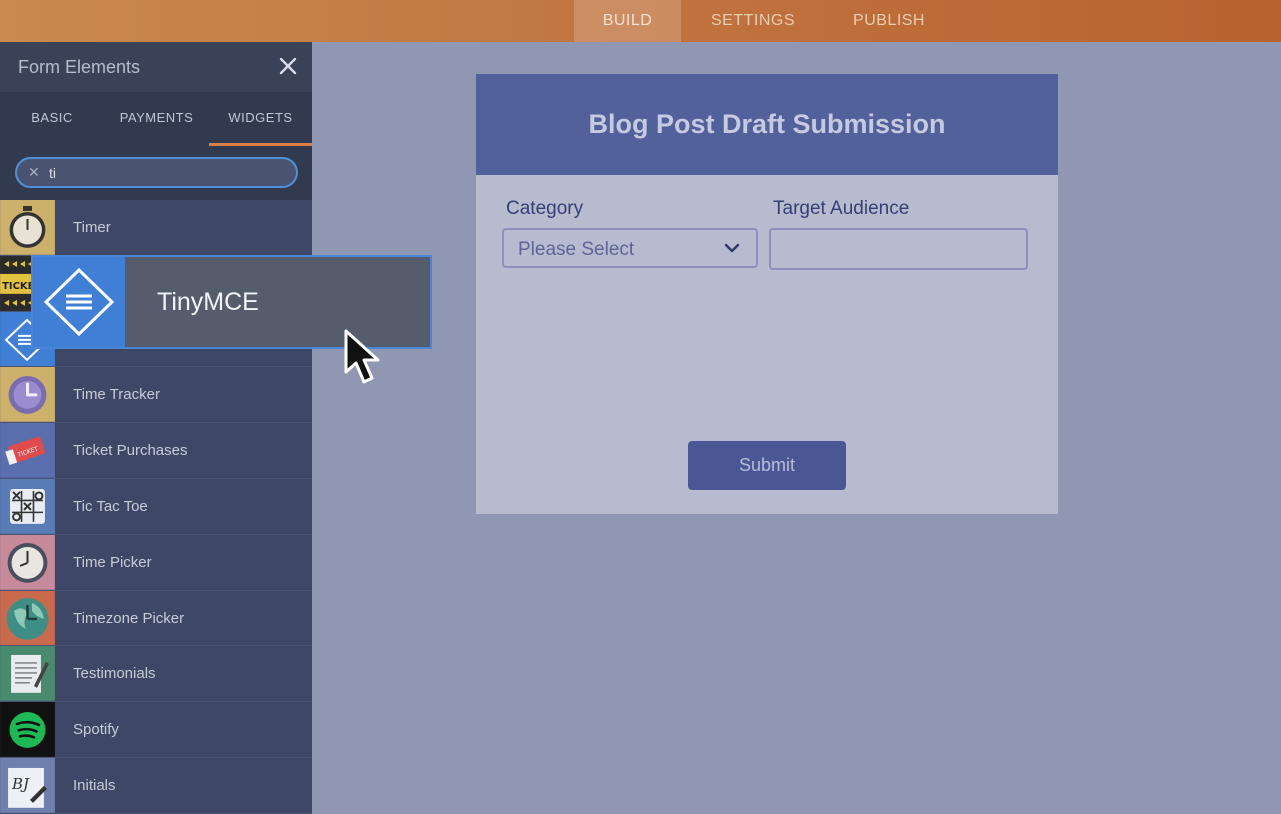  Describe the element at coordinates (545, 208) in the screenshot. I see `category-label: Category` at that location.